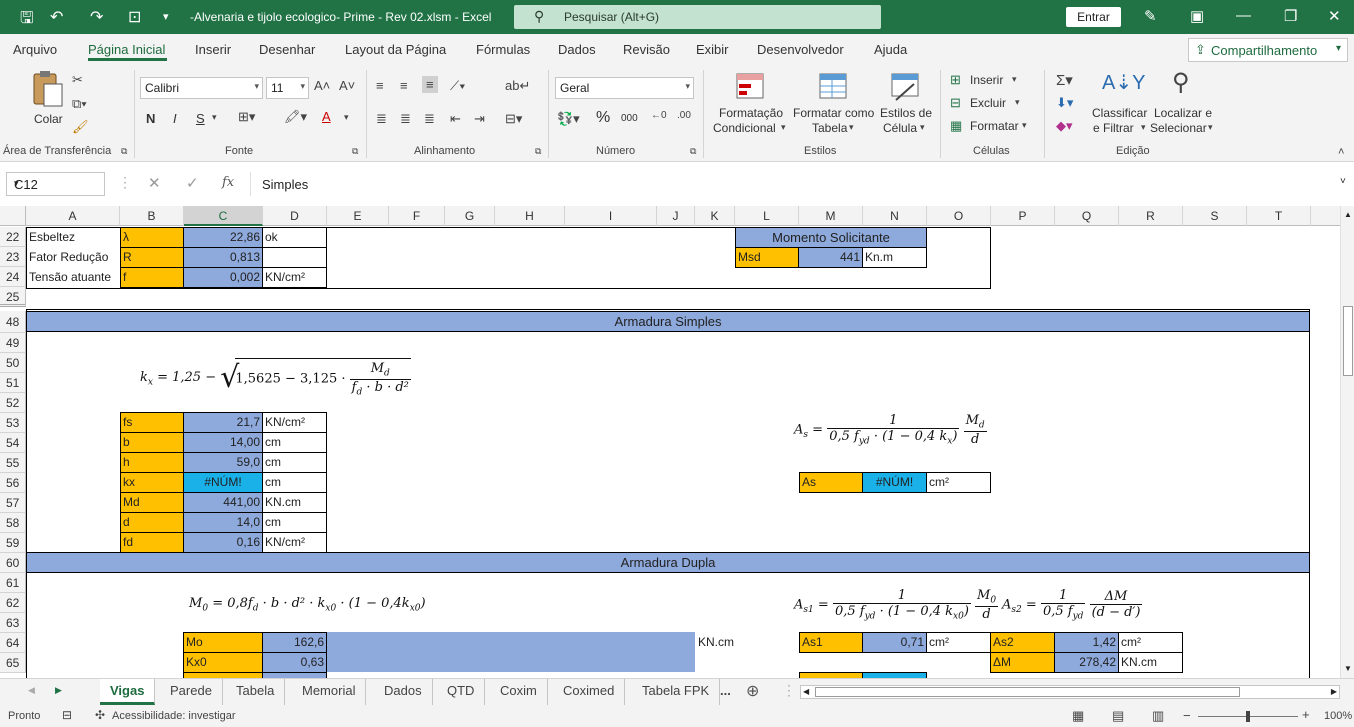 The height and width of the screenshot is (727, 1354). What do you see at coordinates (13, 257) in the screenshot?
I see `row-header: 23` at bounding box center [13, 257].